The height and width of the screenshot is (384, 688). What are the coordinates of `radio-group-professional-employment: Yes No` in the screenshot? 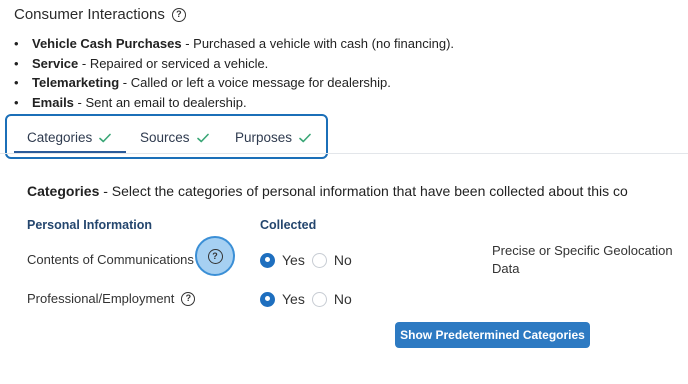 It's located at (309, 299).